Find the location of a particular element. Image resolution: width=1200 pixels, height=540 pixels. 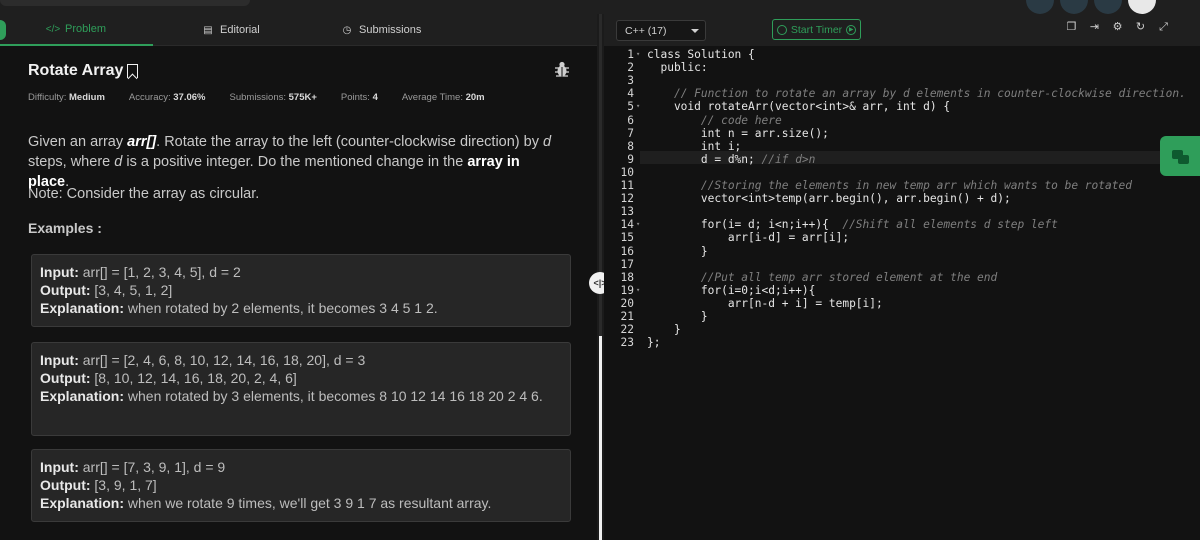

submissions-count: Submissions: 575K+ is located at coordinates (273, 97).